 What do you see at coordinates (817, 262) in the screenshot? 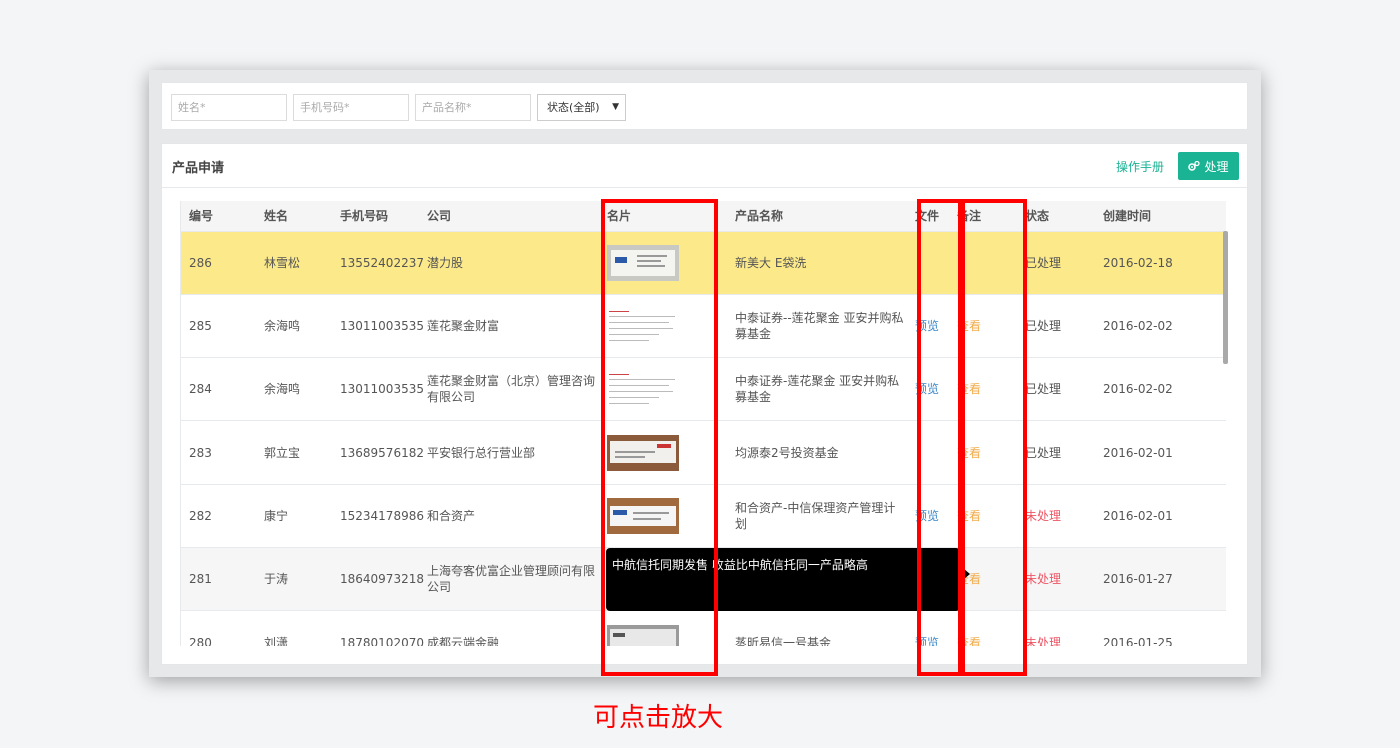
I see `cell-product: 新美大 E袋洗` at bounding box center [817, 262].